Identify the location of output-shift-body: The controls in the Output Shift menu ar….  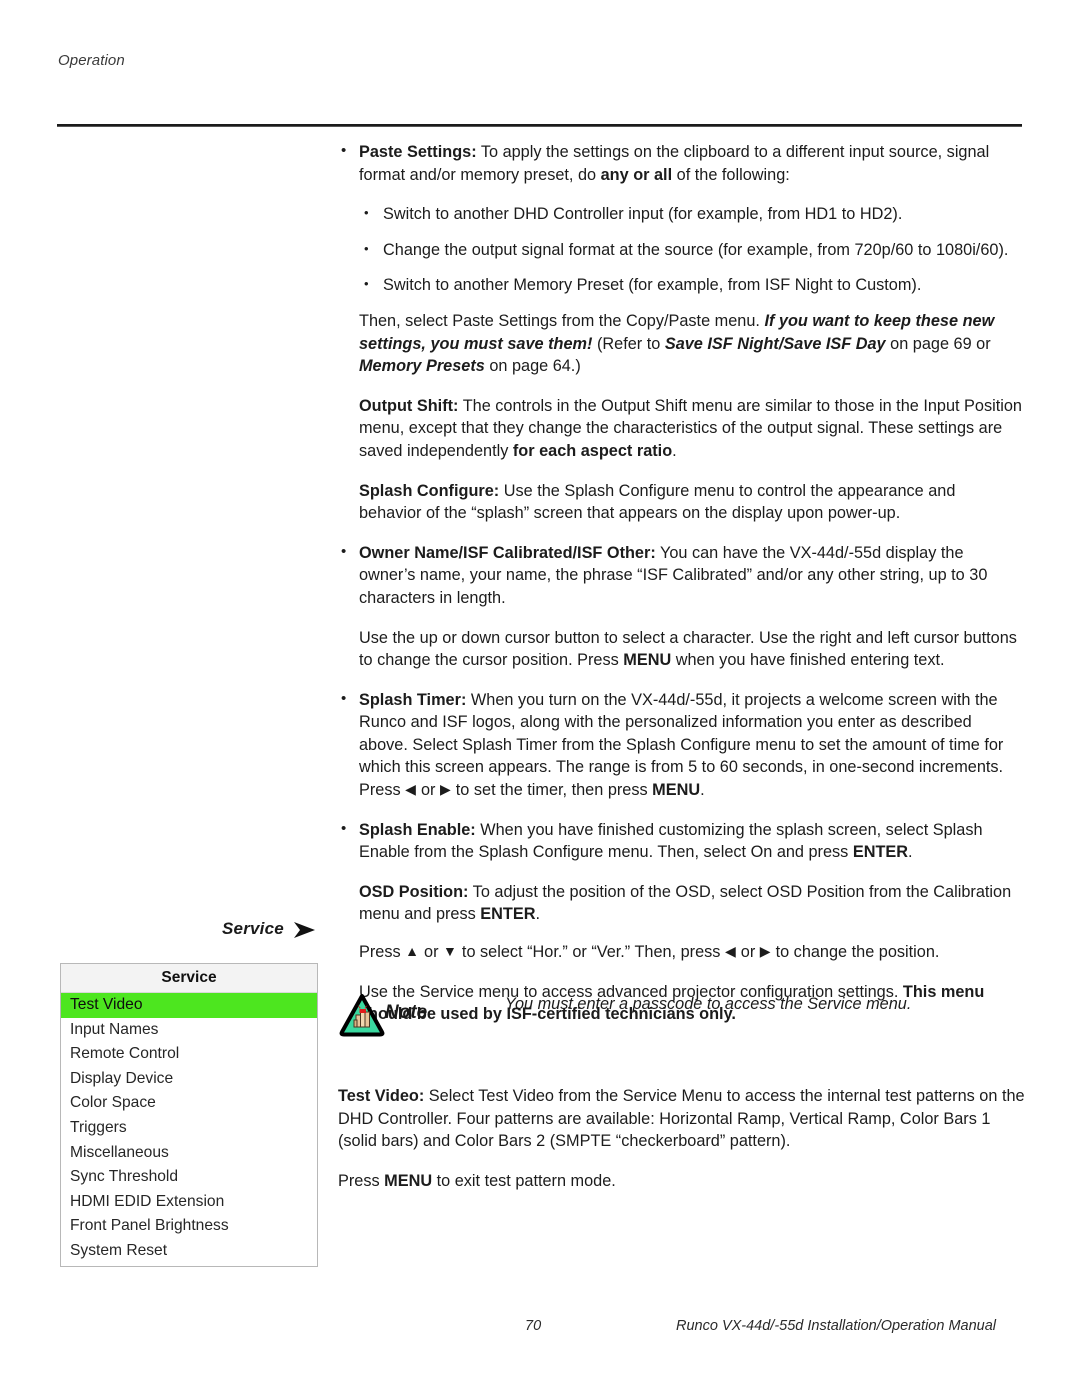
(690, 428).